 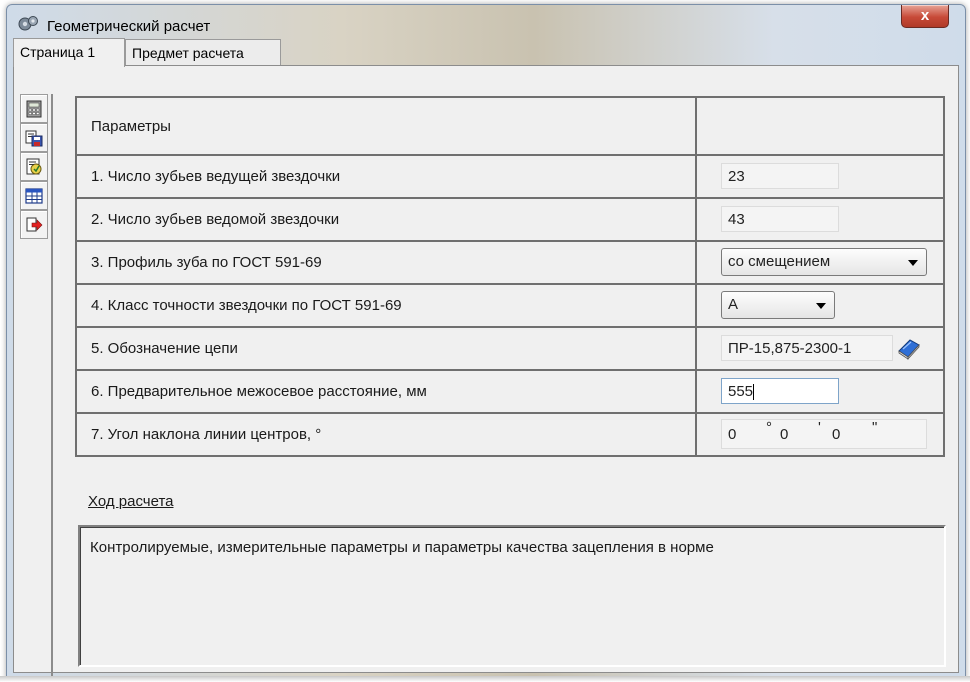 What do you see at coordinates (925, 16) in the screenshot?
I see `close-button: x` at bounding box center [925, 16].